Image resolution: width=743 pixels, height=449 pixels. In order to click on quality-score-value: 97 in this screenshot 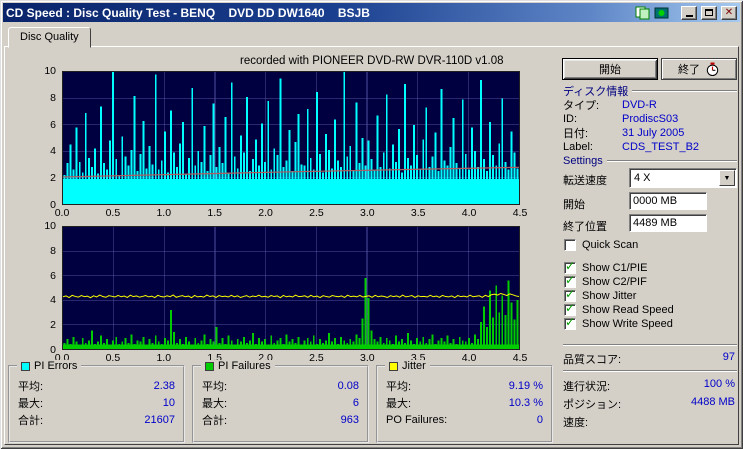, I will do `click(728, 357)`.